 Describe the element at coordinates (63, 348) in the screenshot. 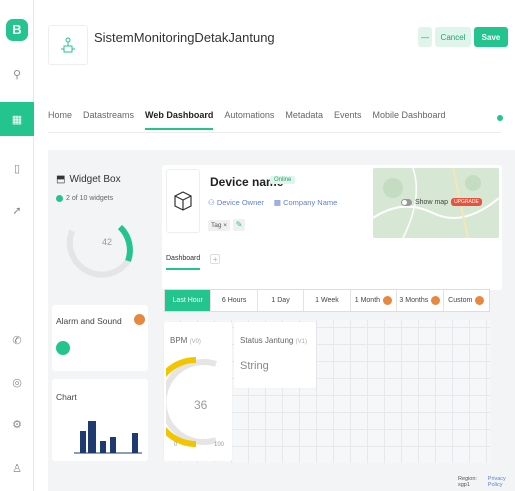

I see `alarm-preview-icon` at that location.